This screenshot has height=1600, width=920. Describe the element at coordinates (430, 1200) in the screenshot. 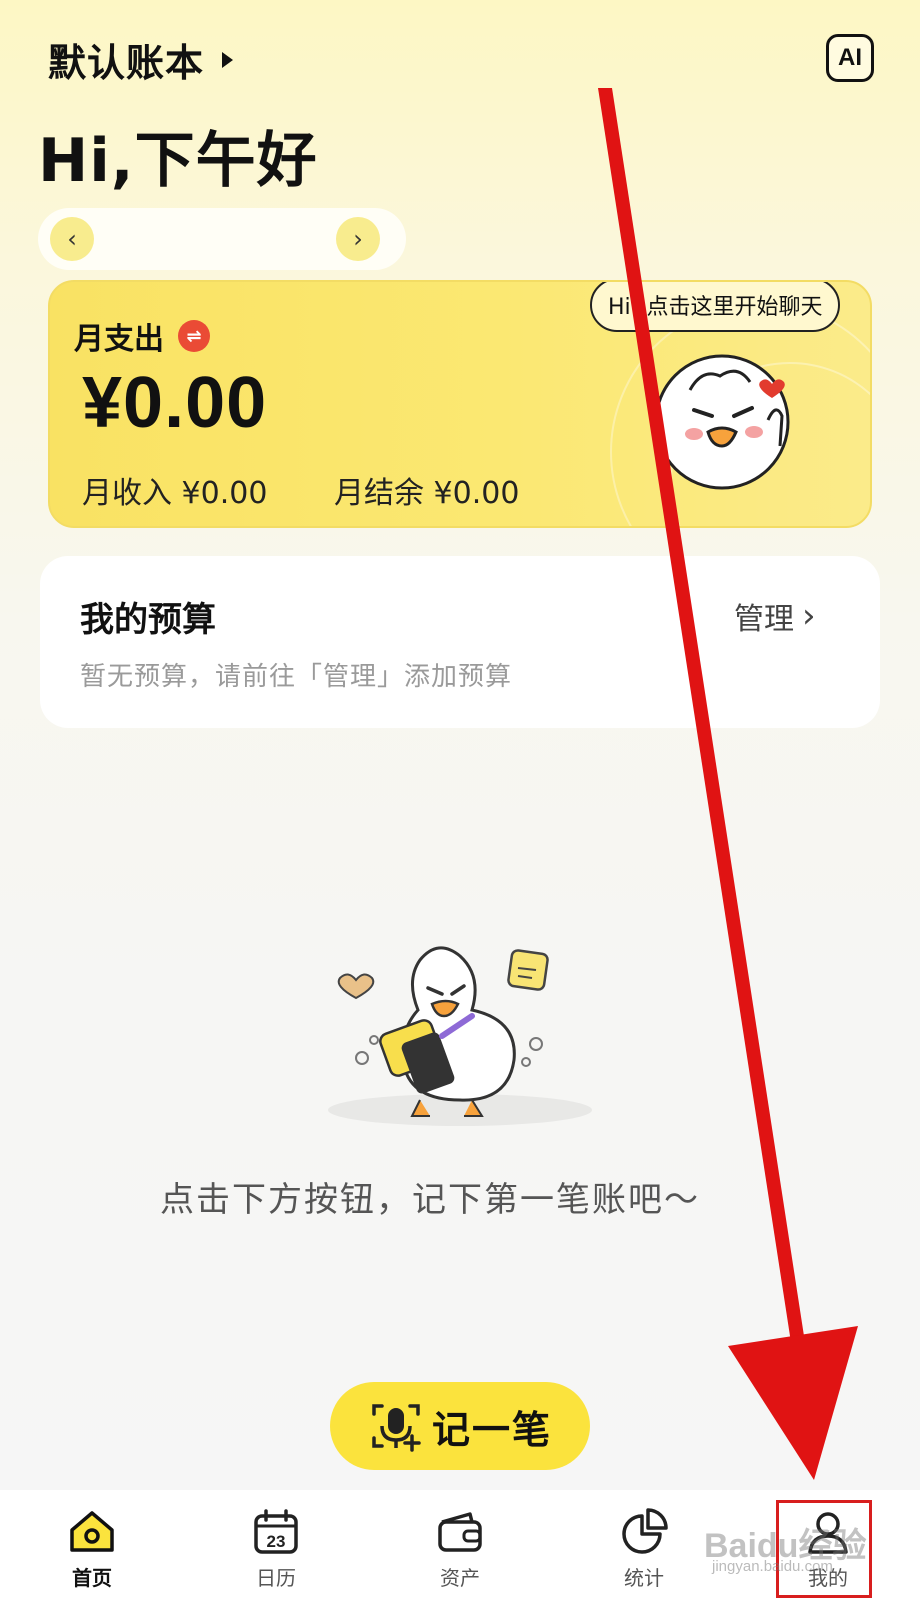

I see `empty-state-text: 点击下方按钮，记下第一笔账吧～` at that location.